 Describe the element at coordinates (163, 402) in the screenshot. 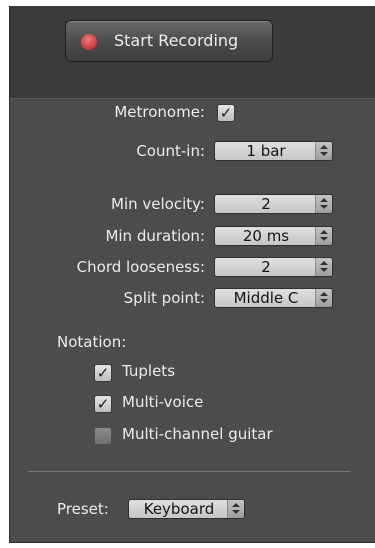

I see `multi-voice-label: Multi-voice` at that location.